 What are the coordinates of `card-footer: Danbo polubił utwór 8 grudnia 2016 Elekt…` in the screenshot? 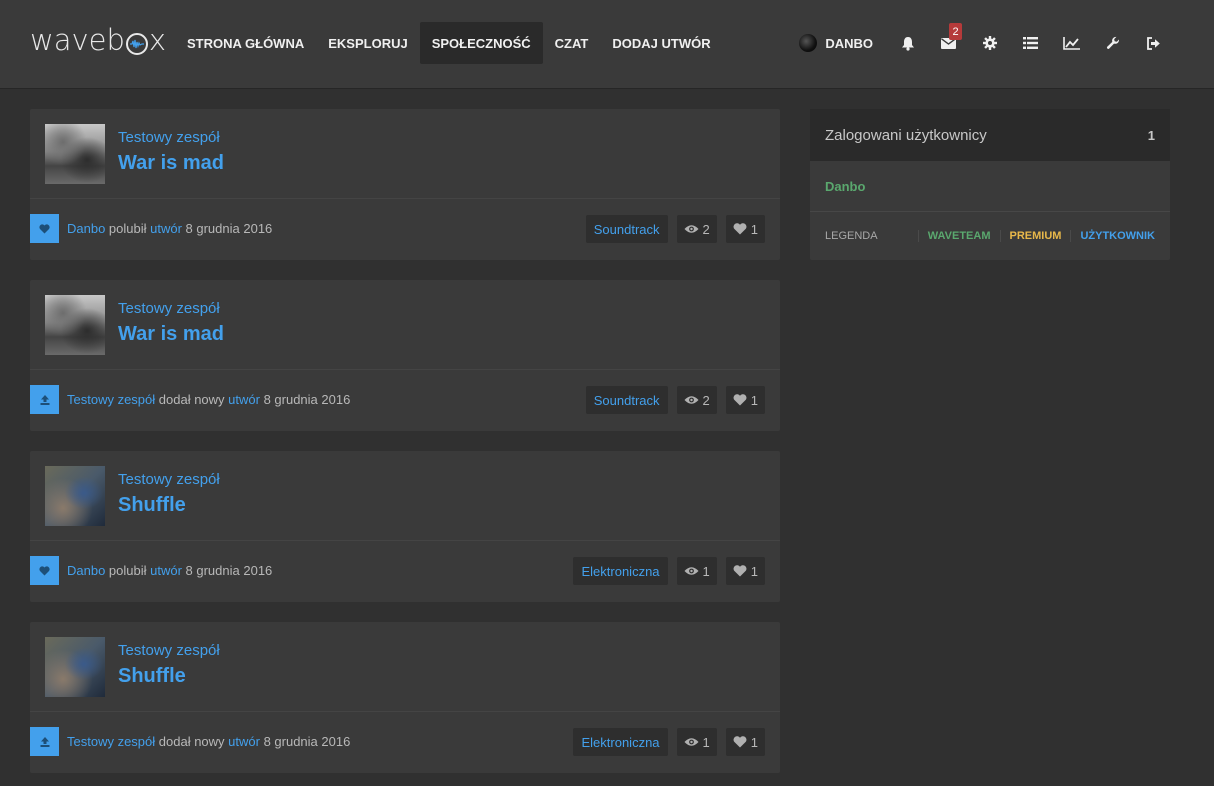 It's located at (405, 571).